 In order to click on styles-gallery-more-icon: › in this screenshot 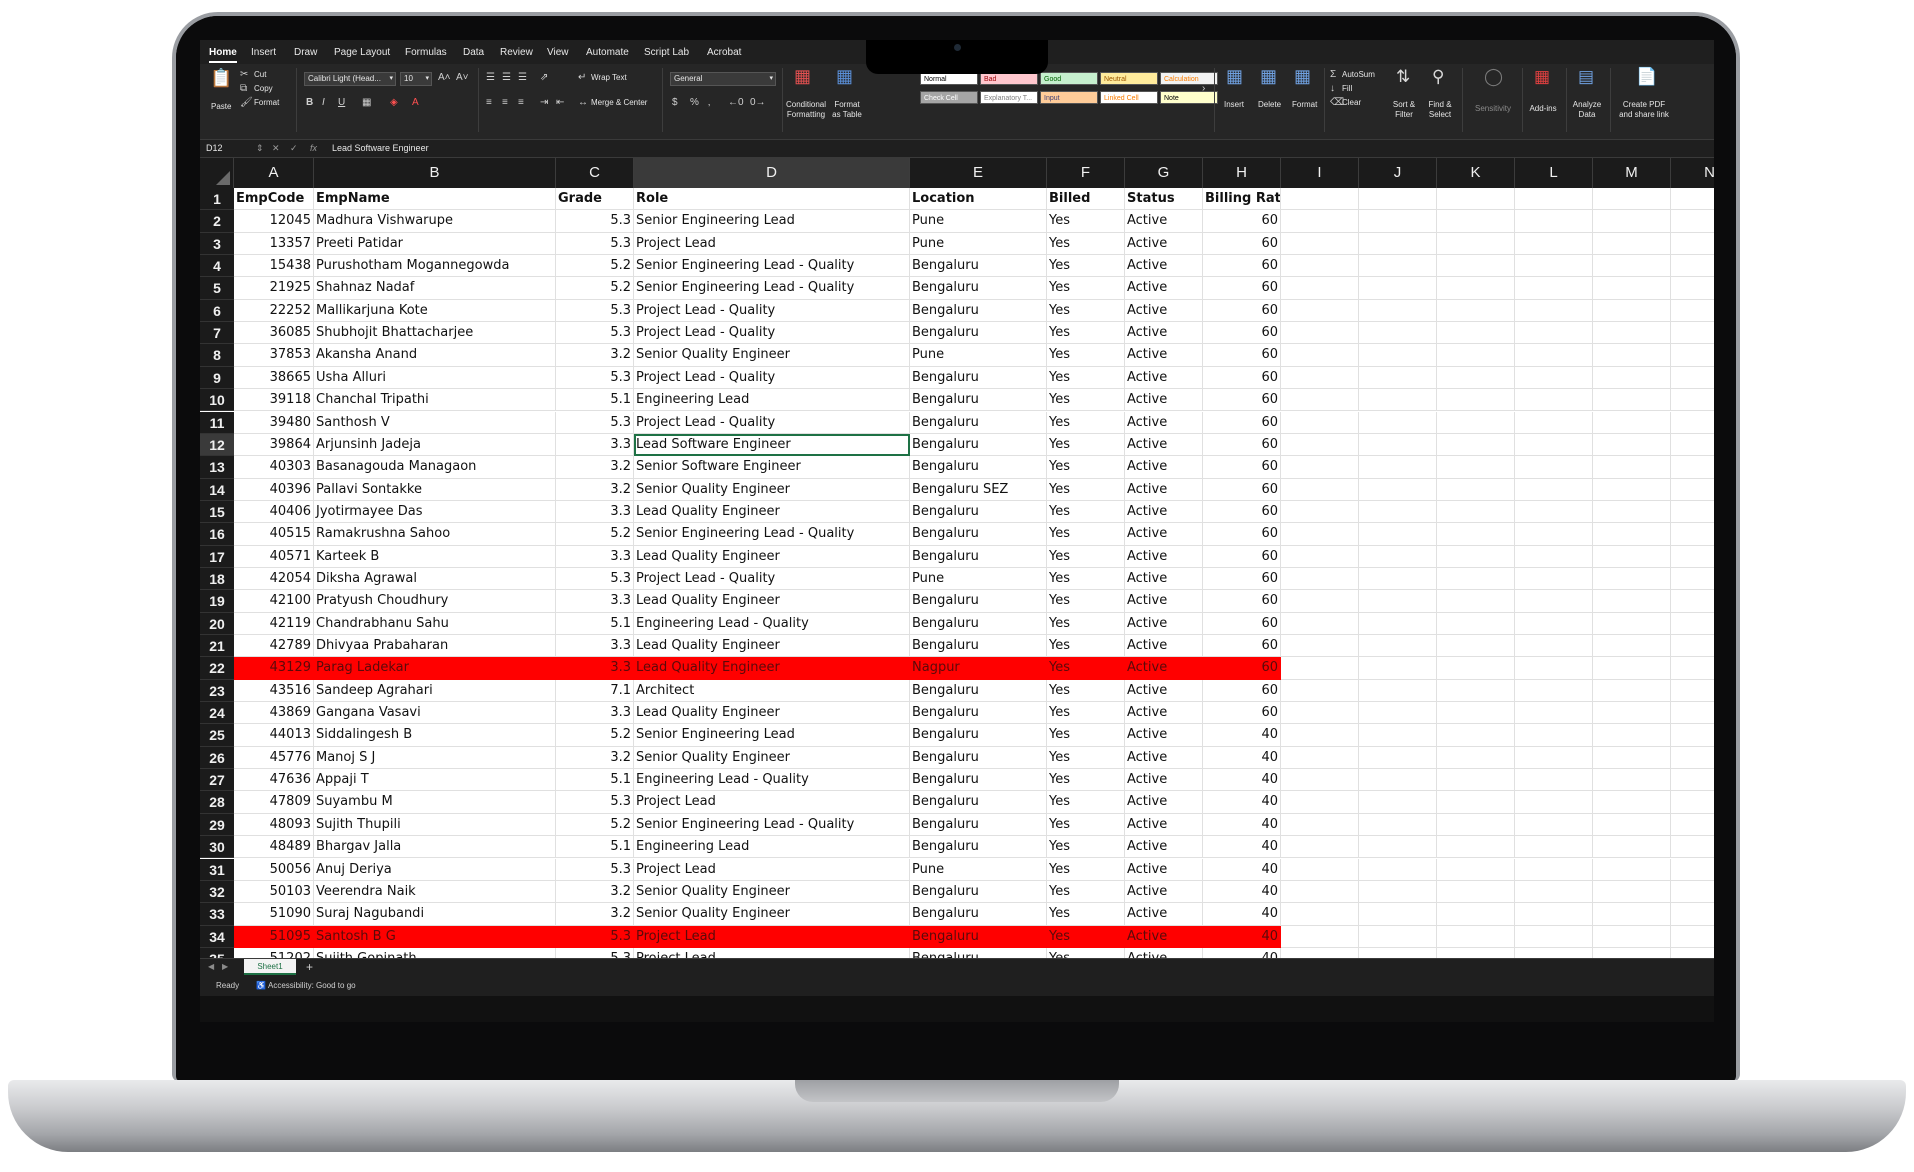, I will do `click(1203, 89)`.